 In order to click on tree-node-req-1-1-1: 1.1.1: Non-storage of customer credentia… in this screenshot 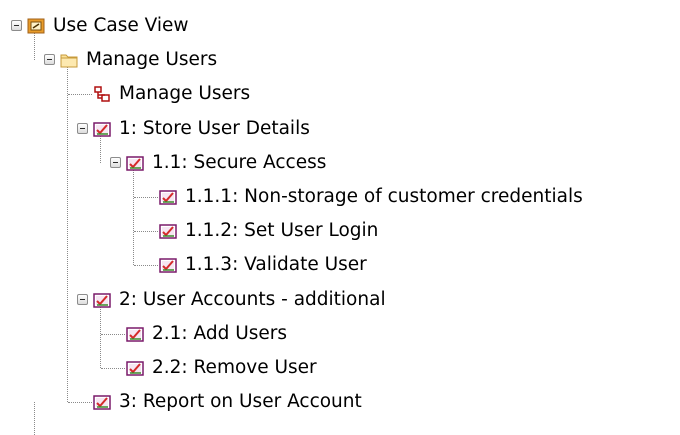, I will do `click(340, 197)`.